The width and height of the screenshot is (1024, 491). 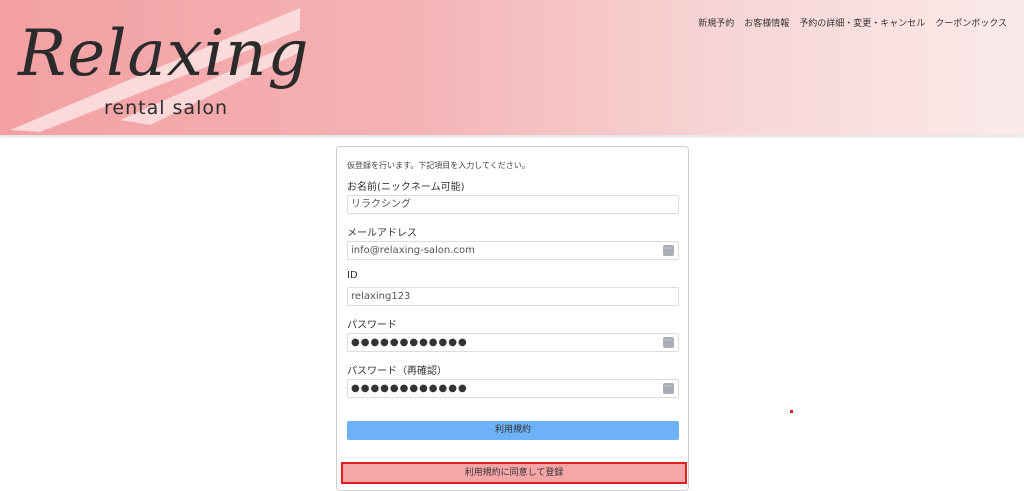 I want to click on name-label: お名前(ニックネーム可能), so click(x=406, y=187).